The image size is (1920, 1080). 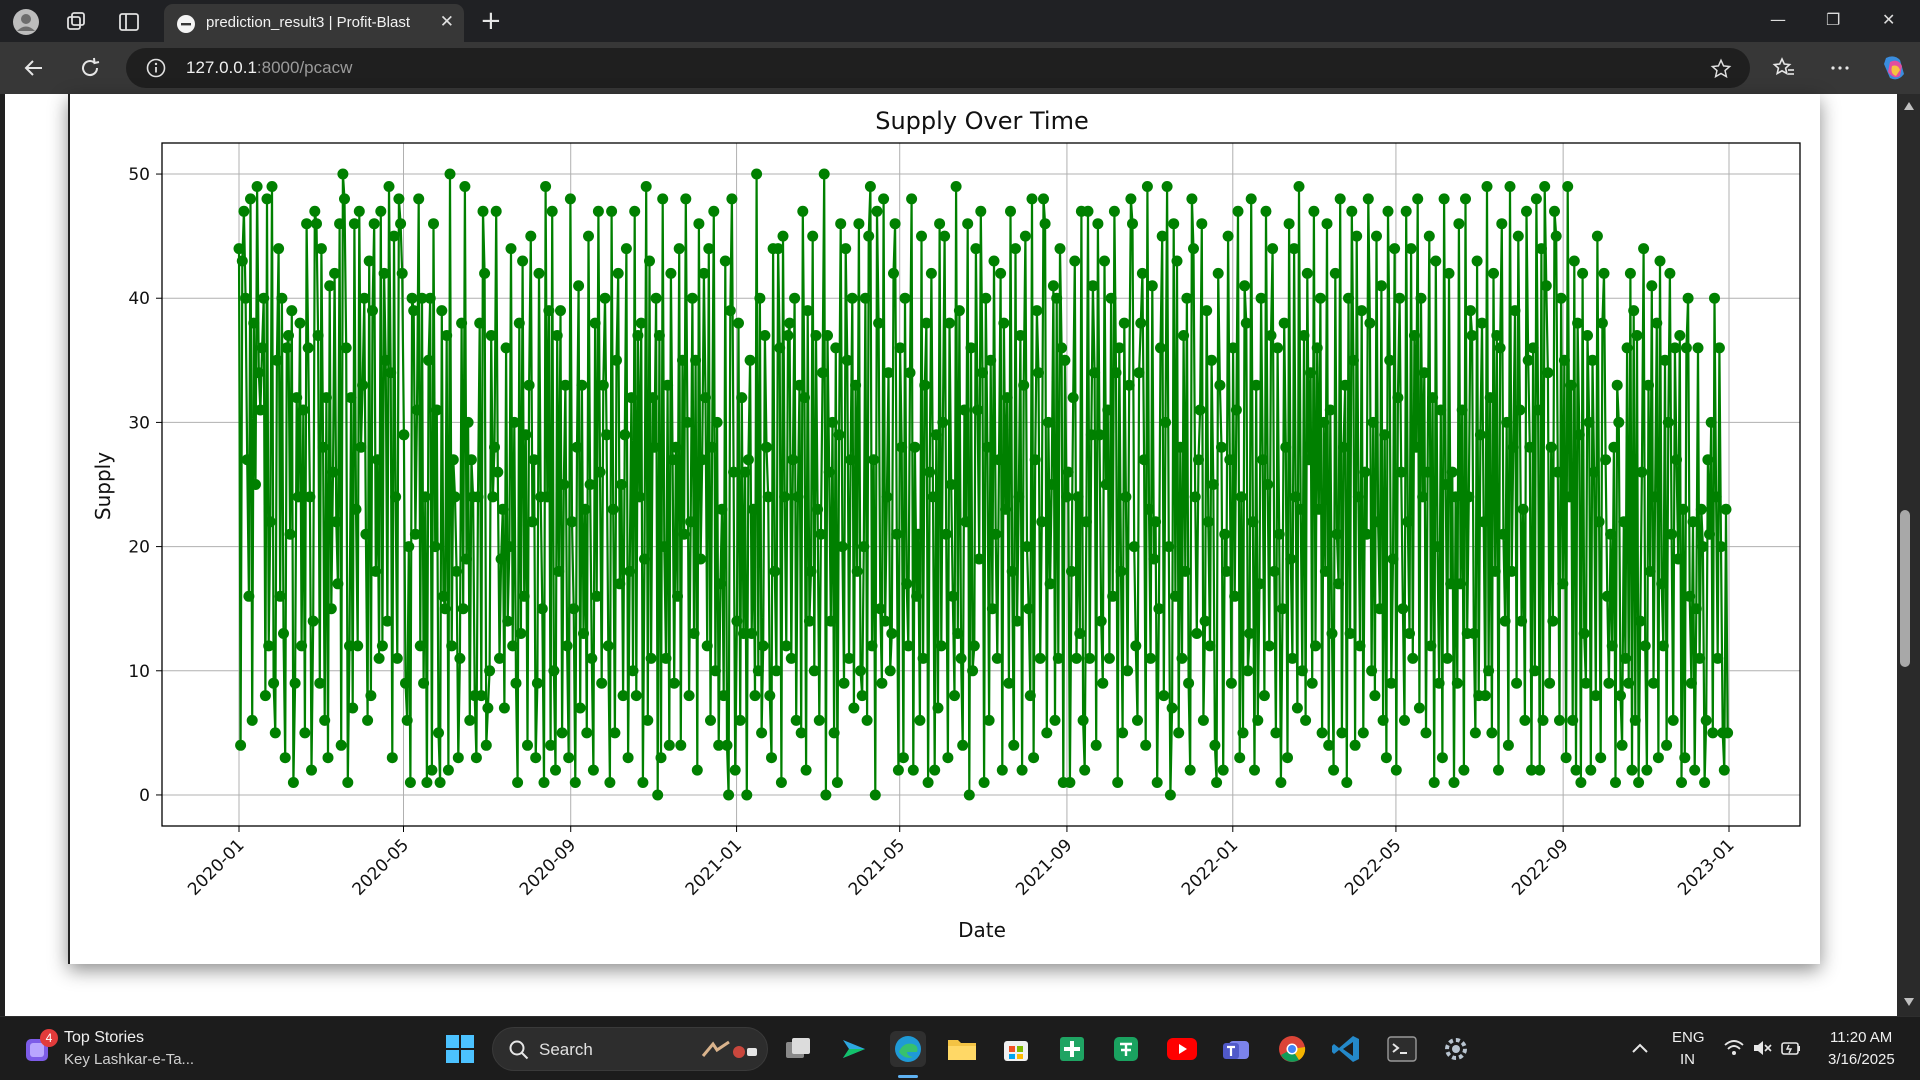 I want to click on vscode-icon, so click(x=1346, y=1049).